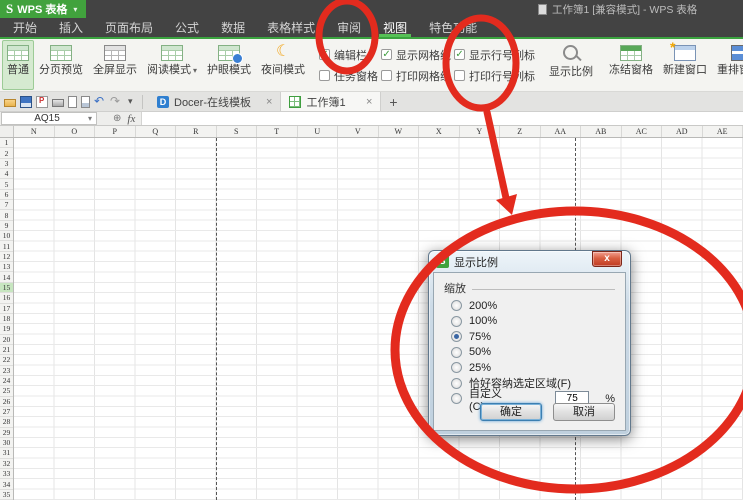 This screenshot has width=743, height=500. Describe the element at coordinates (215, 101) in the screenshot. I see `document-tab: D Docer-在线模板 ×` at that location.